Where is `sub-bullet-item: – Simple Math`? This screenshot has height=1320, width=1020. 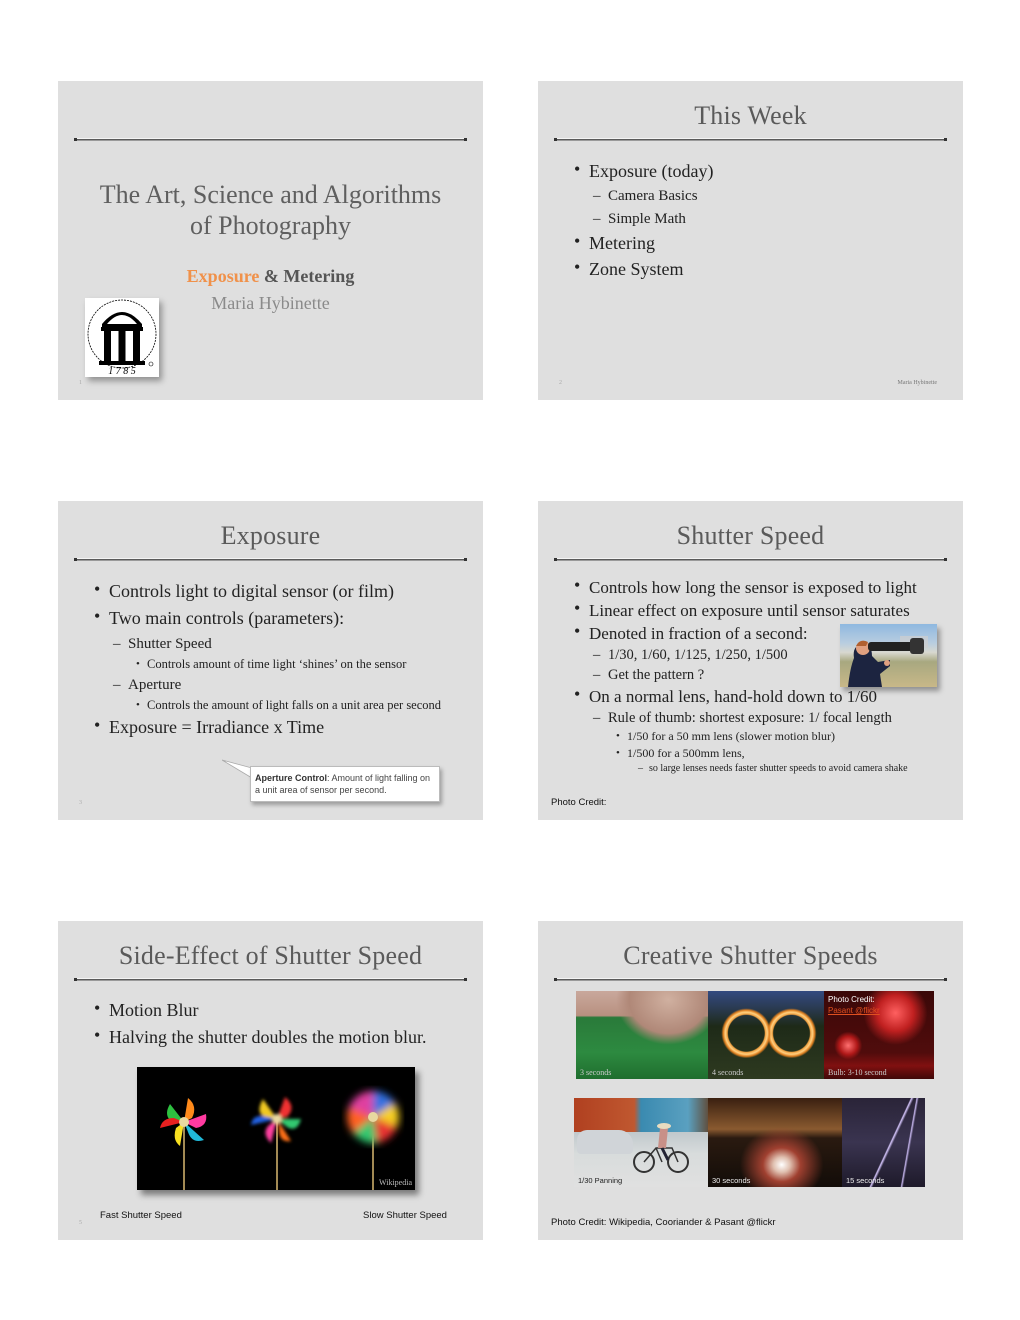
sub-bullet-item: – Simple Math is located at coordinates (639, 219).